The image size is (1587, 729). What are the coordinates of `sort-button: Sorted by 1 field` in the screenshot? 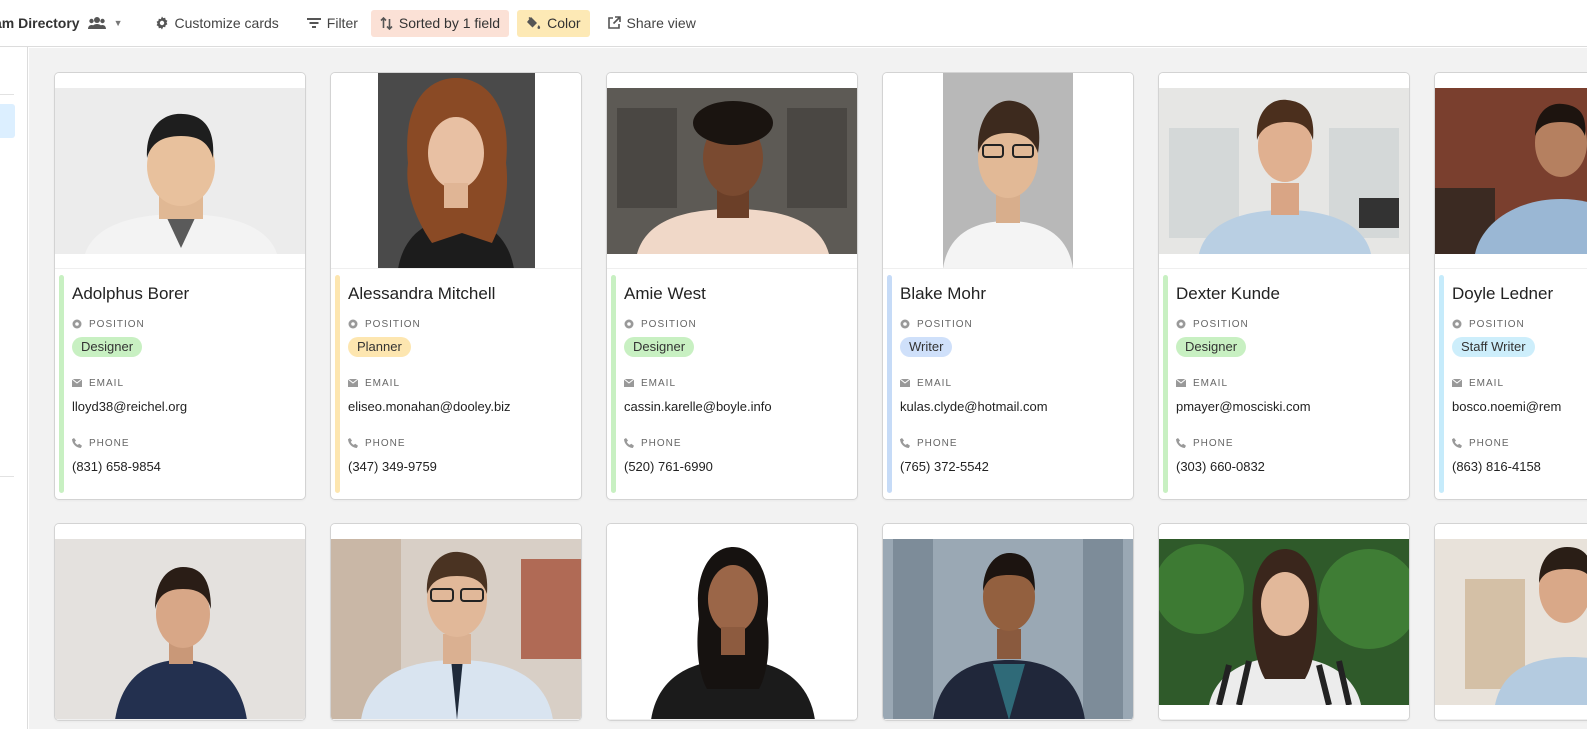 It's located at (440, 23).